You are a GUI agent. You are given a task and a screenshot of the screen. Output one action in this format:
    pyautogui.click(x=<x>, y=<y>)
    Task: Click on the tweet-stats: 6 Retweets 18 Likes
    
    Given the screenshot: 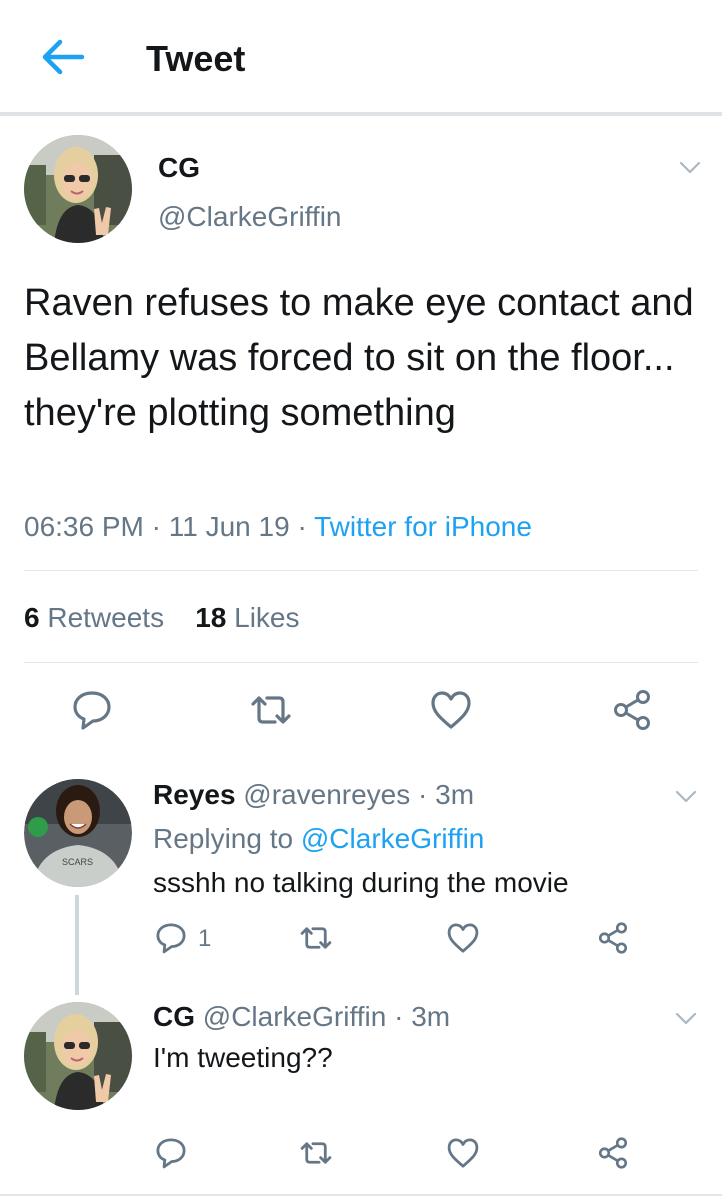 What is the action you would take?
    pyautogui.click(x=162, y=618)
    